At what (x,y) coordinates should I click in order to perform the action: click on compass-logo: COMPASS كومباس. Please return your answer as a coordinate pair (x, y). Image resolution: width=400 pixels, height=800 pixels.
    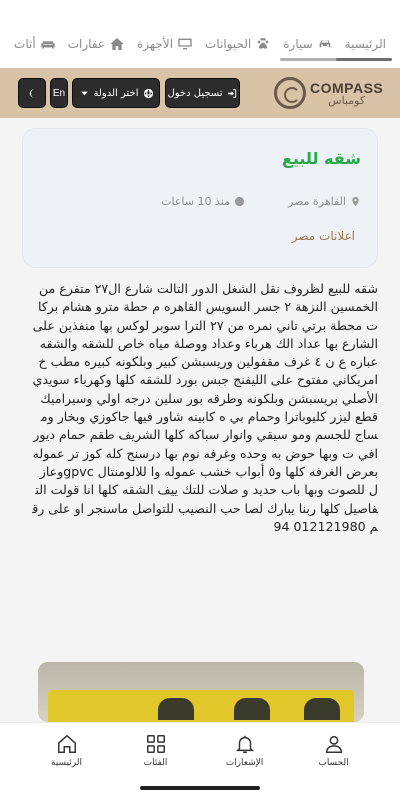
    Looking at the image, I should click on (330, 93).